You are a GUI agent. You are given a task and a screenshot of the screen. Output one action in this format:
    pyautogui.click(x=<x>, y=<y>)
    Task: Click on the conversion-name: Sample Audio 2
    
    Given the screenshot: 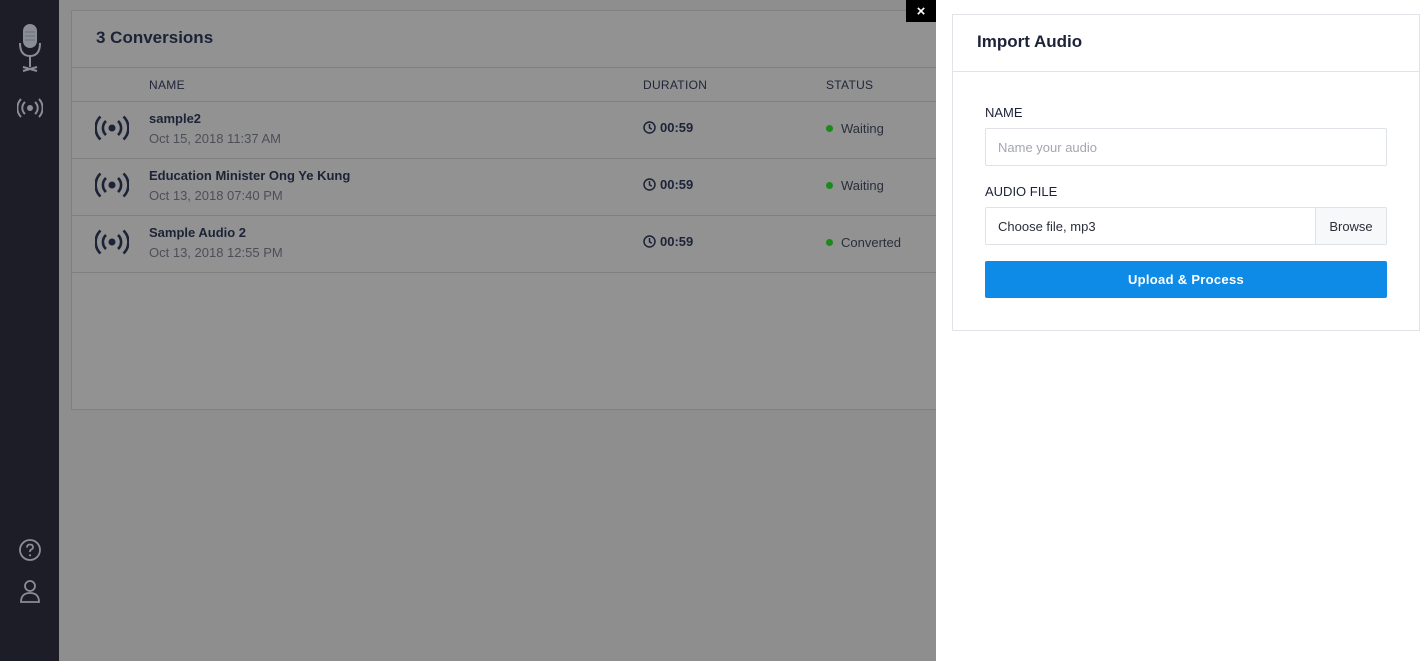 What is the action you would take?
    pyautogui.click(x=198, y=232)
    